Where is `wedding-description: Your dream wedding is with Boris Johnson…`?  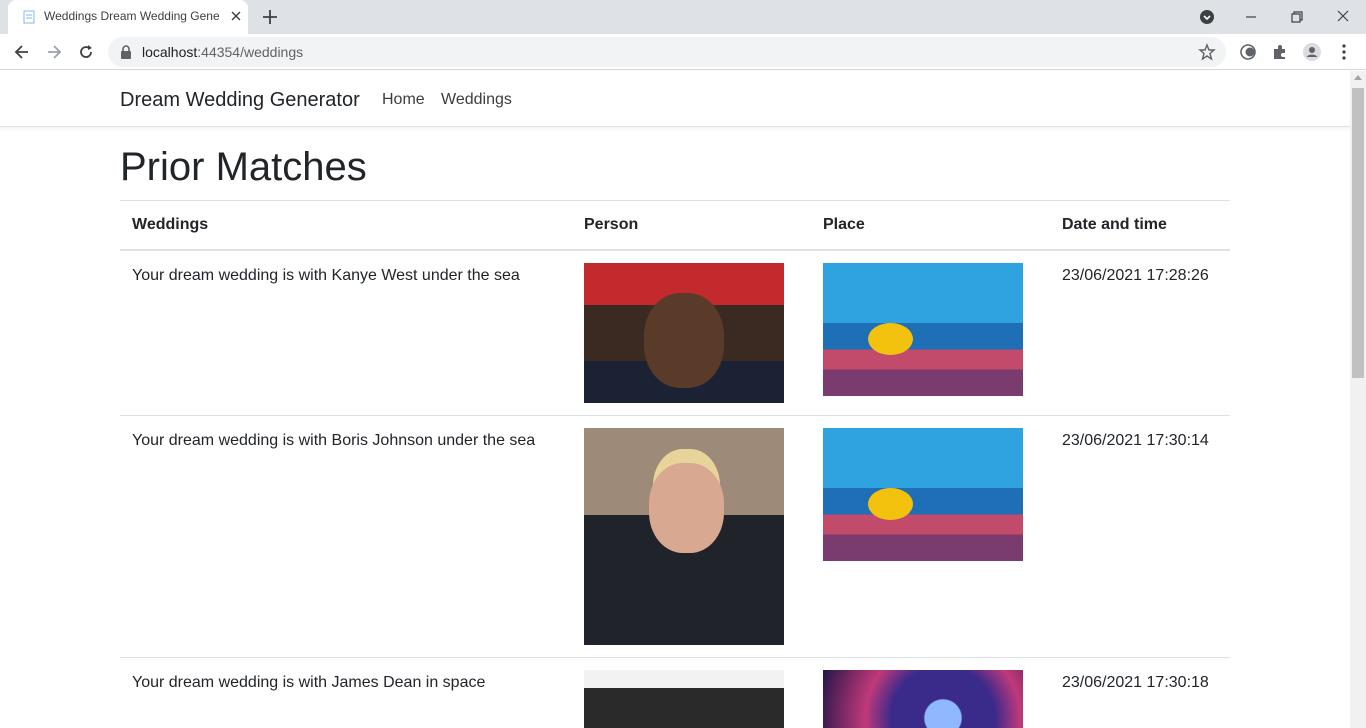
wedding-description: Your dream wedding is with Boris Johnson… is located at coordinates (346, 535).